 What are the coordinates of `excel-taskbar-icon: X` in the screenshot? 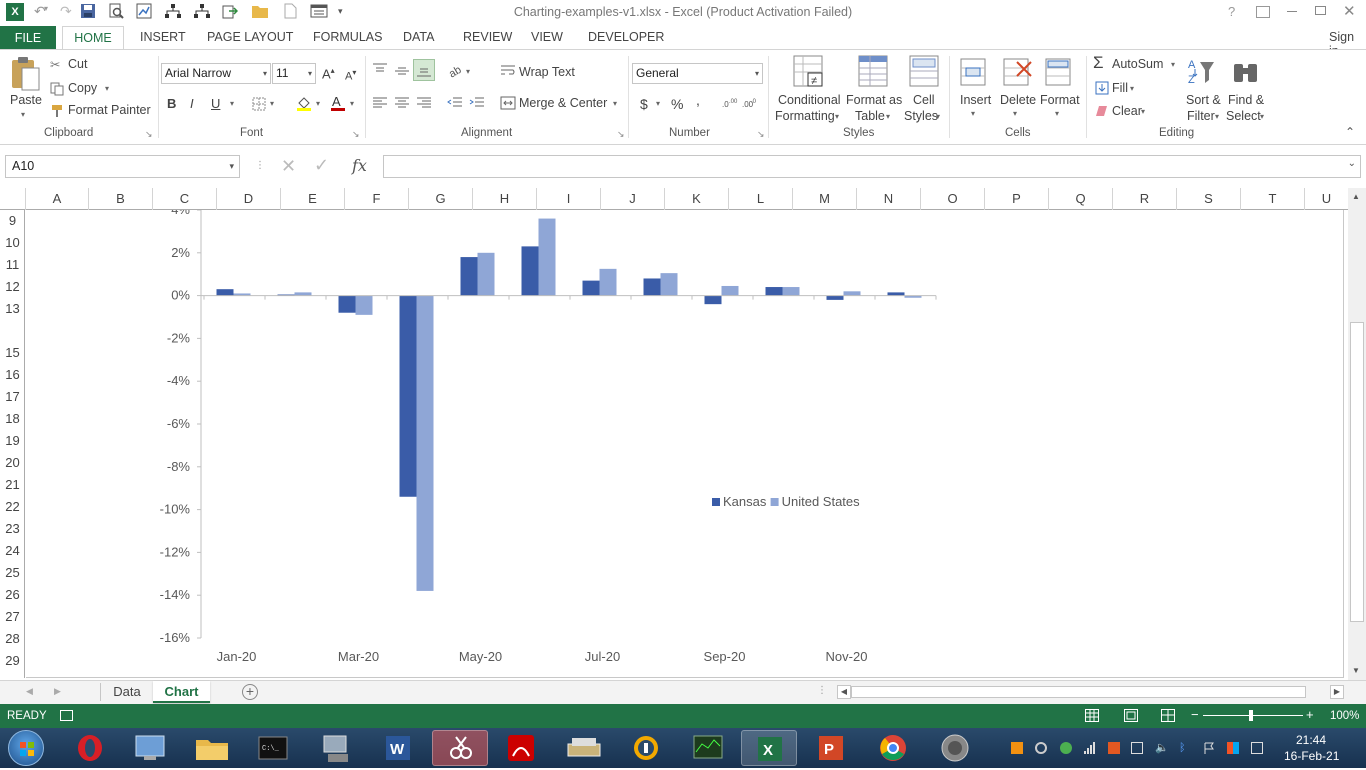 It's located at (769, 748).